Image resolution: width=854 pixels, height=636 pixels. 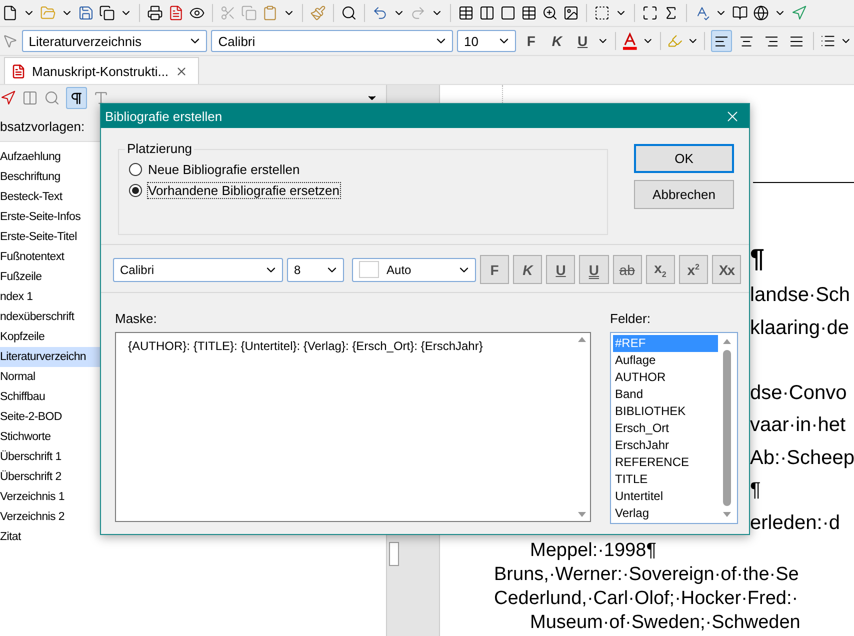 What do you see at coordinates (665, 623) in the screenshot?
I see `document-text-line: Museum·of·Sweden;·Schweden` at bounding box center [665, 623].